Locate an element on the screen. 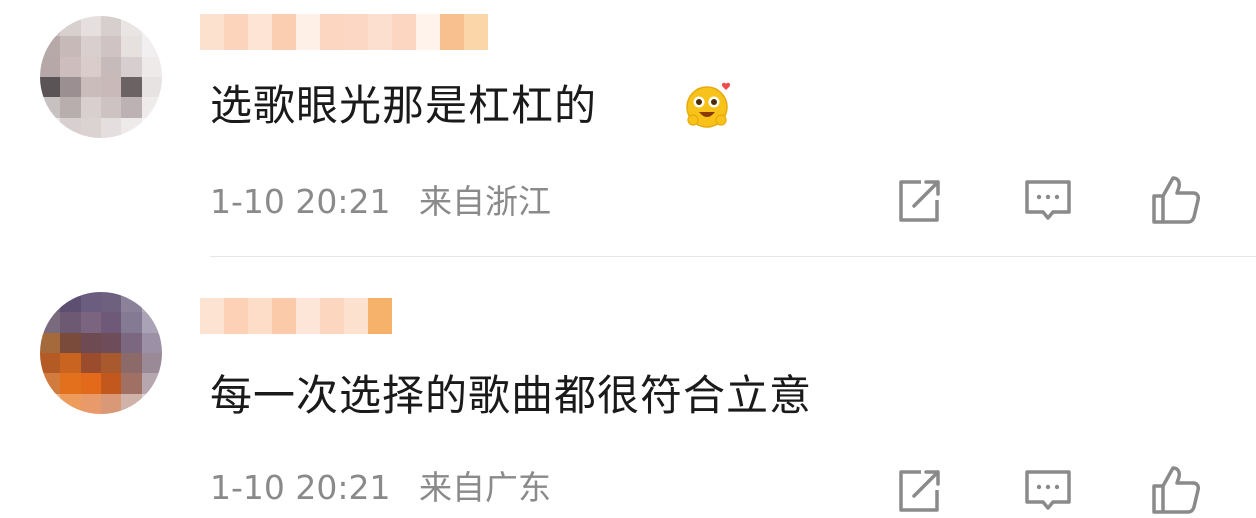  divider is located at coordinates (733, 256).